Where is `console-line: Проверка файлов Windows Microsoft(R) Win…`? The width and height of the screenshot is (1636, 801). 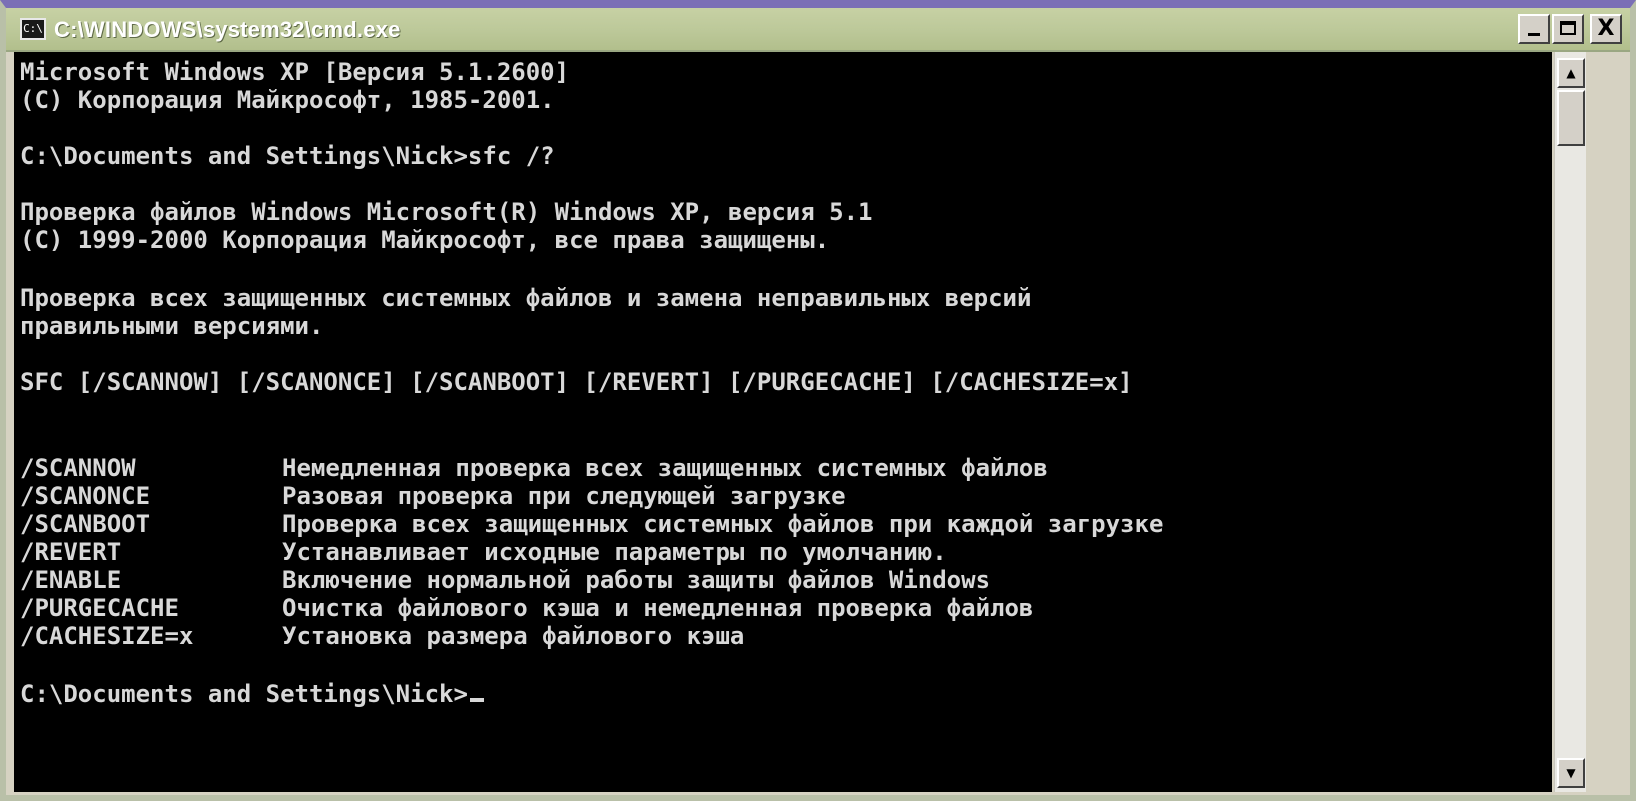
console-line: Проверка файлов Windows Microsoft(R) Win… is located at coordinates (446, 212).